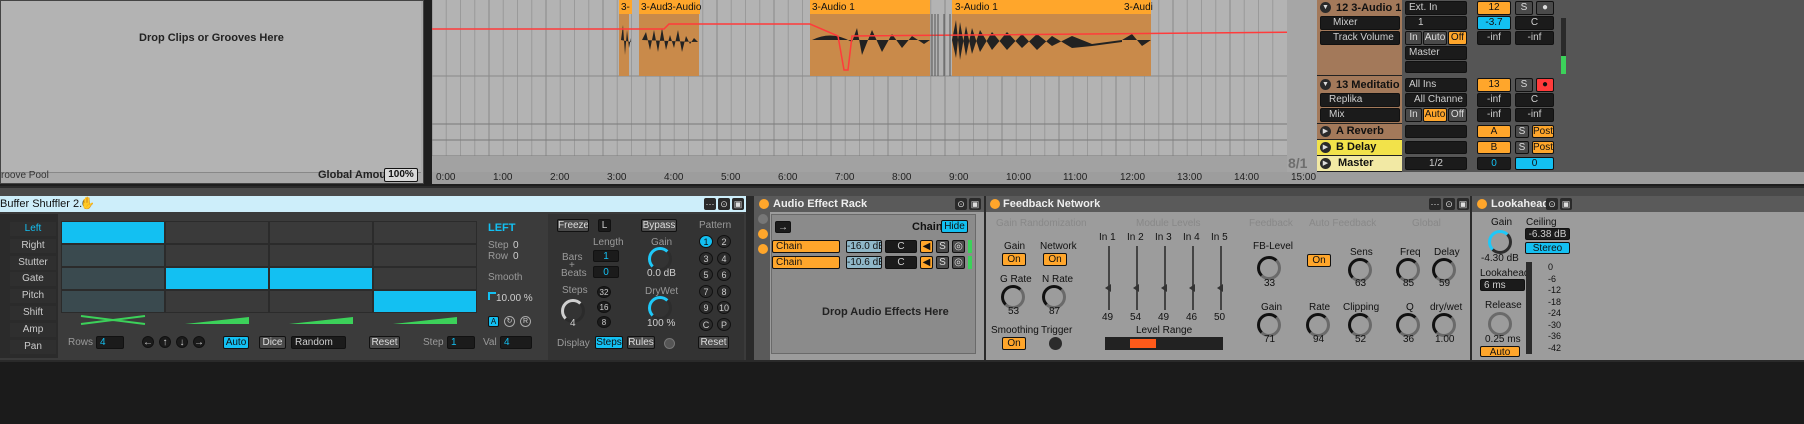 This screenshot has width=1804, height=424. What do you see at coordinates (1360, 38) in the screenshot?
I see `param-chooser: Track Volume` at bounding box center [1360, 38].